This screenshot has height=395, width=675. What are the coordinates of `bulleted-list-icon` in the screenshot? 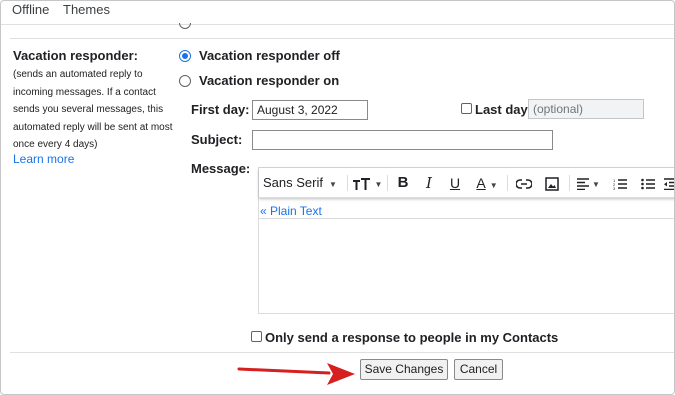 It's located at (648, 183).